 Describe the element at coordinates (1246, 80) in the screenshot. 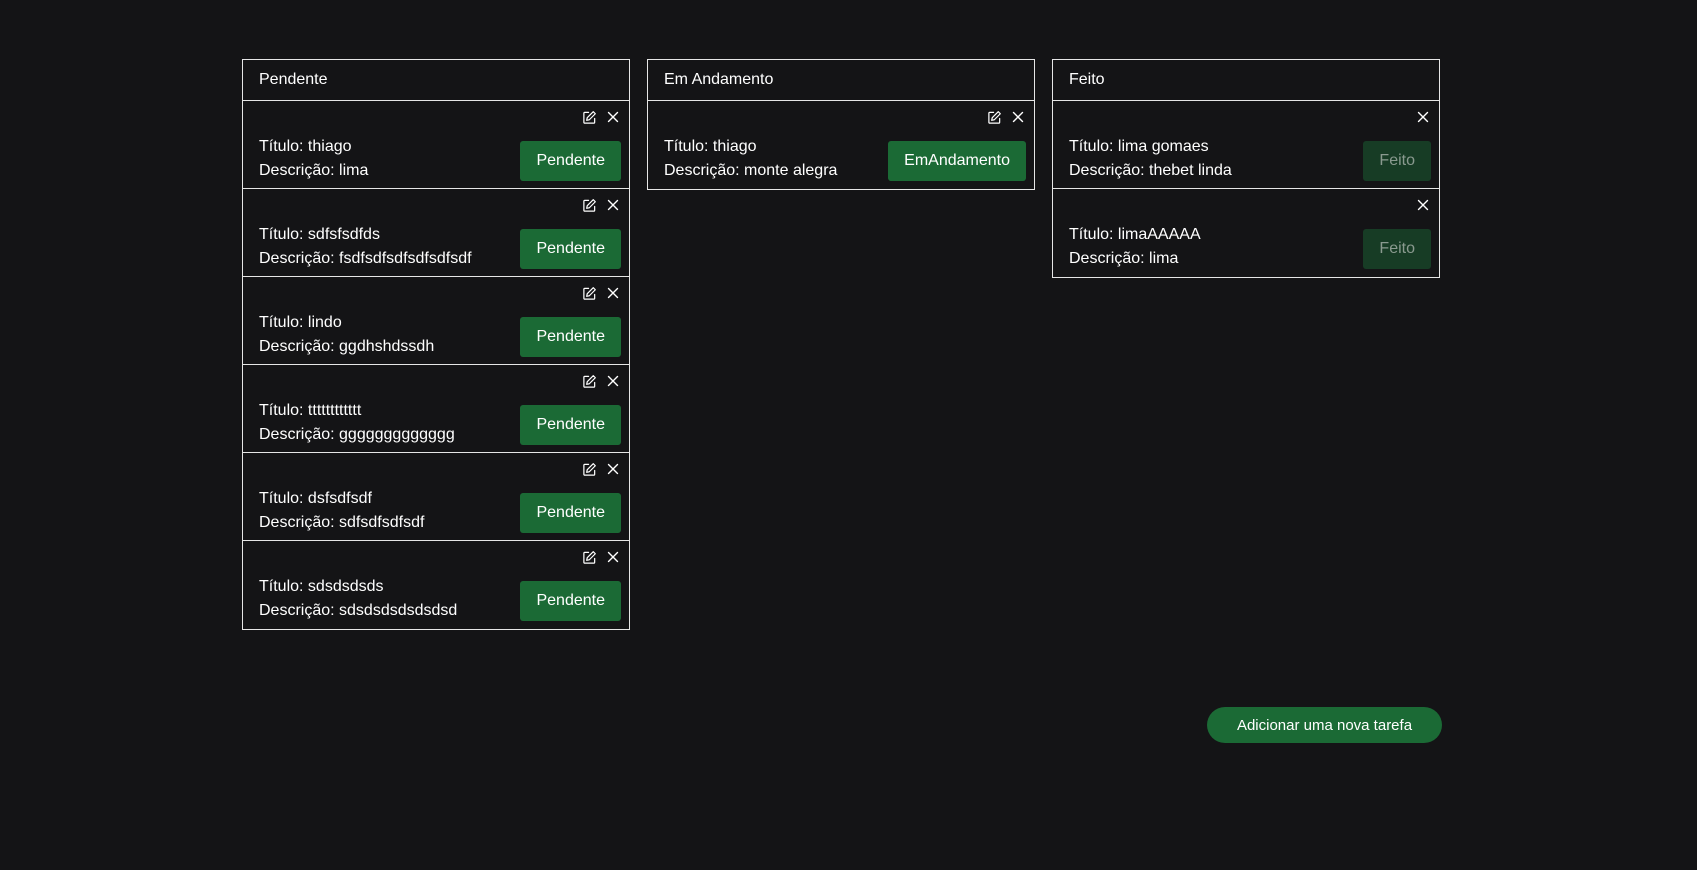

I see `column-title: Feito` at that location.